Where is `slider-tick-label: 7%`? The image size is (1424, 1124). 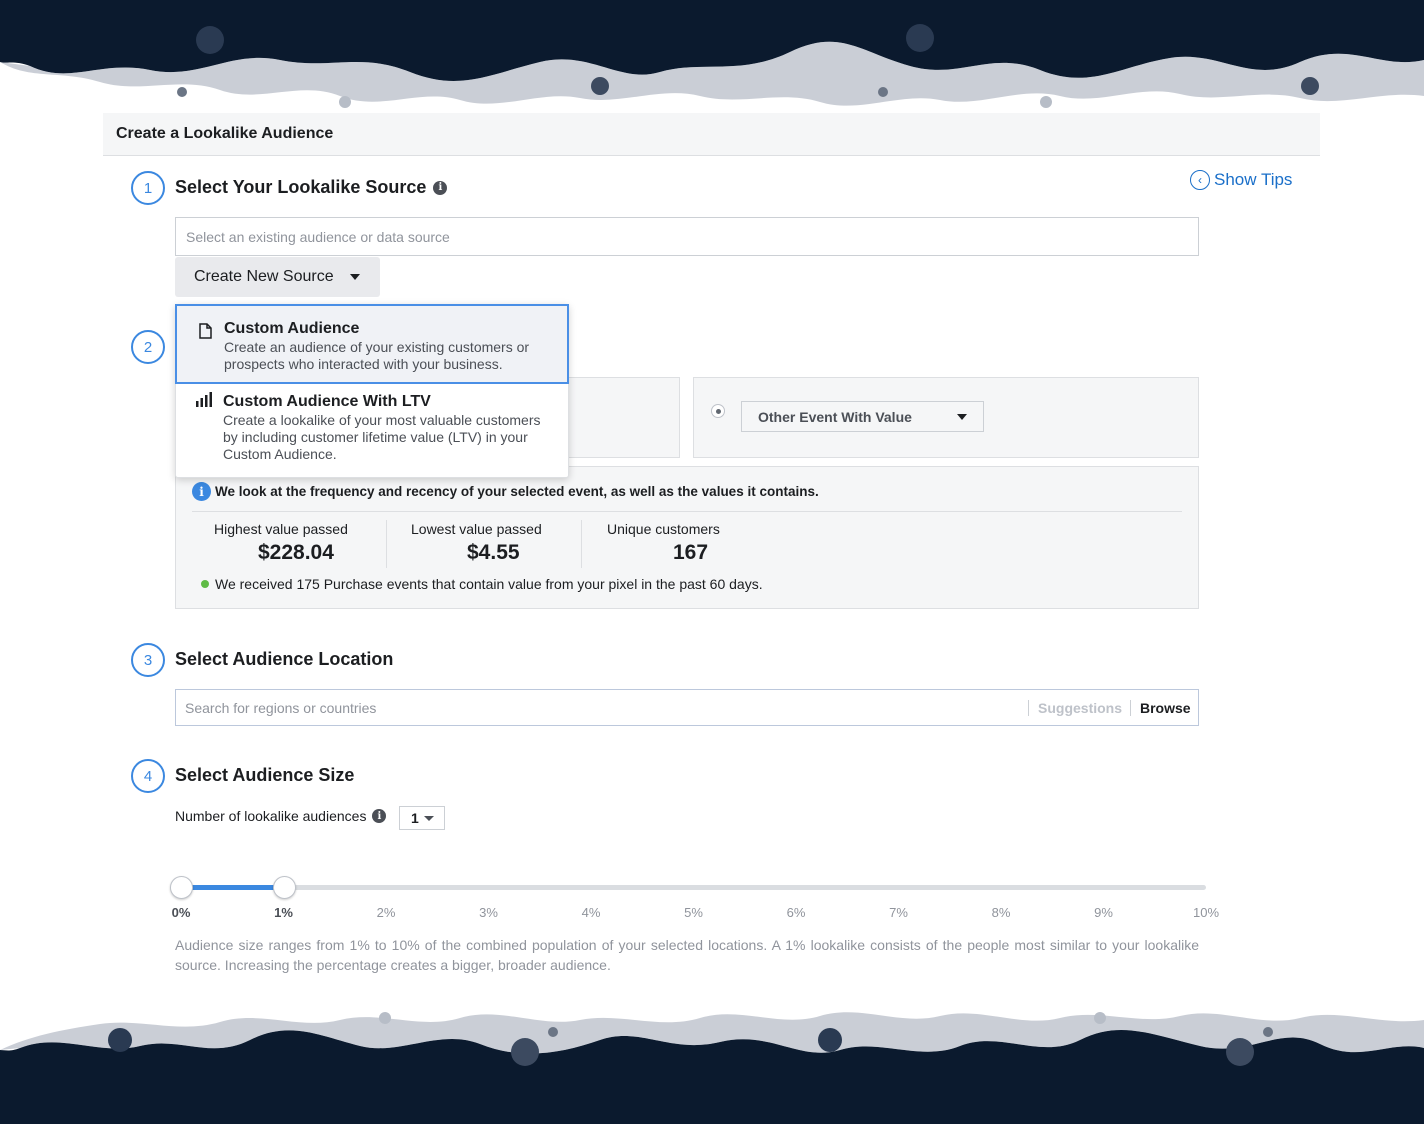
slider-tick-label: 7% is located at coordinates (898, 912).